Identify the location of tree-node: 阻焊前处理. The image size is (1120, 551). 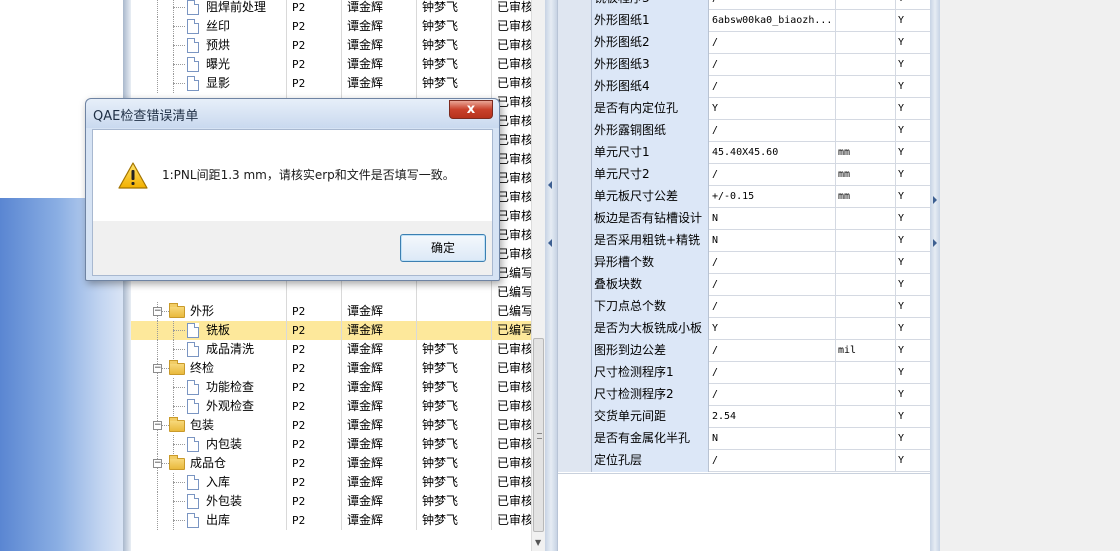
(209, 8).